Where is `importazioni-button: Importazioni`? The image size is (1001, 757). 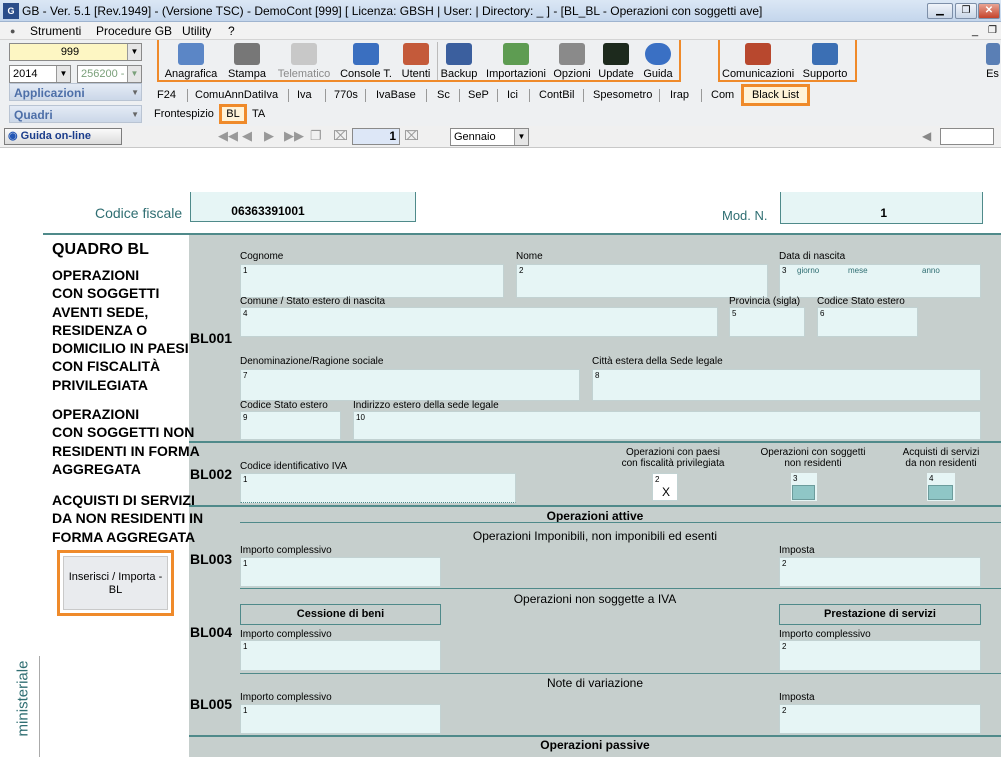
importazioni-button: Importazioni is located at coordinates (516, 61).